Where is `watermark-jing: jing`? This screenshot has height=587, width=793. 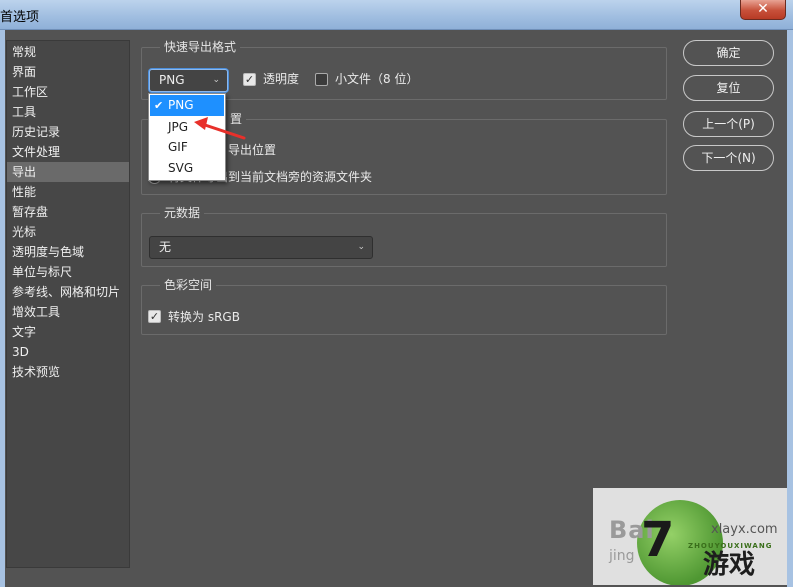 watermark-jing: jing is located at coordinates (622, 556).